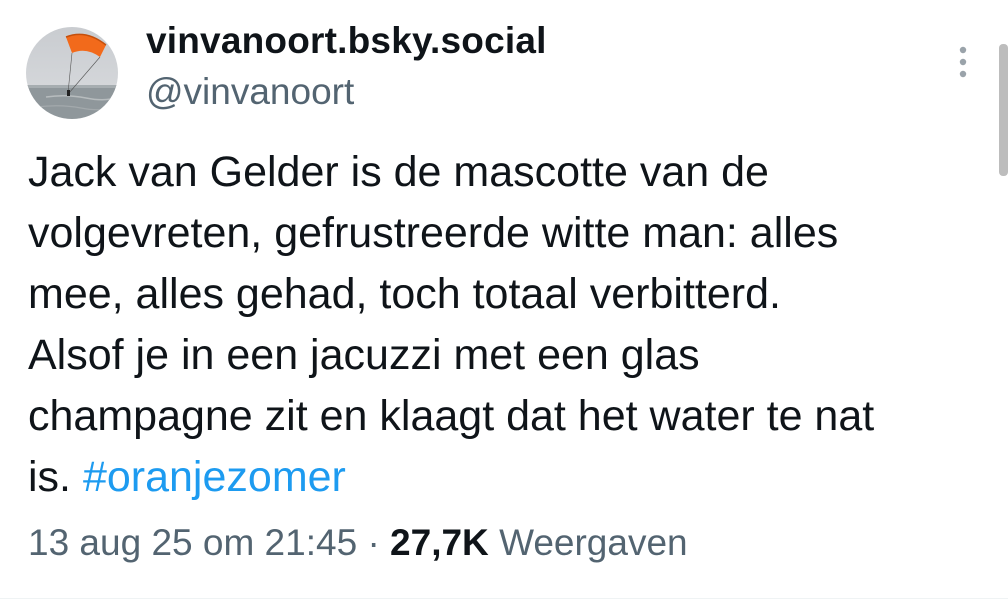  I want to click on avatar, so click(72, 73).